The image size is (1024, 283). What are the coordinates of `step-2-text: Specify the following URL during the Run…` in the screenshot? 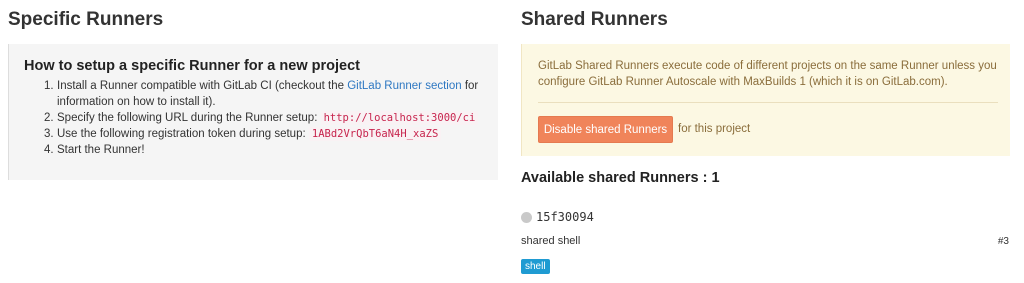 It's located at (189, 118).